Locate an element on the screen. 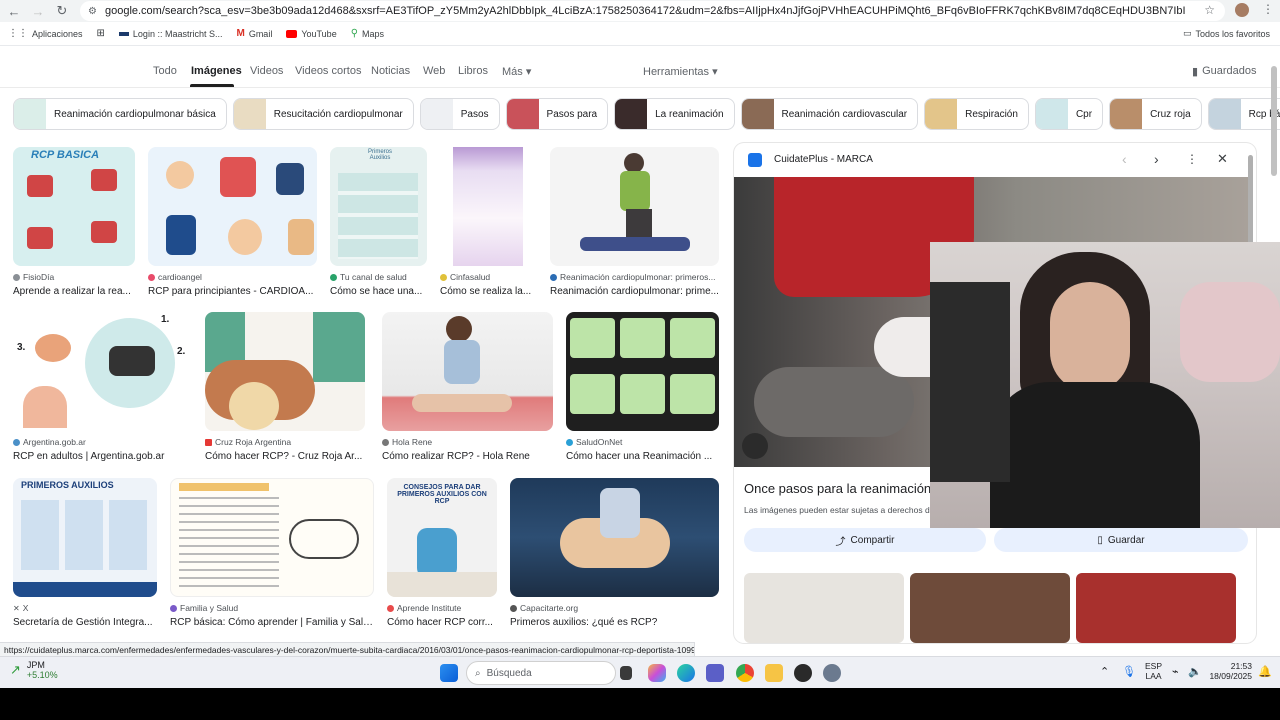 This screenshot has width=1280, height=720. tab-short-videos: Videos cortos is located at coordinates (328, 71).